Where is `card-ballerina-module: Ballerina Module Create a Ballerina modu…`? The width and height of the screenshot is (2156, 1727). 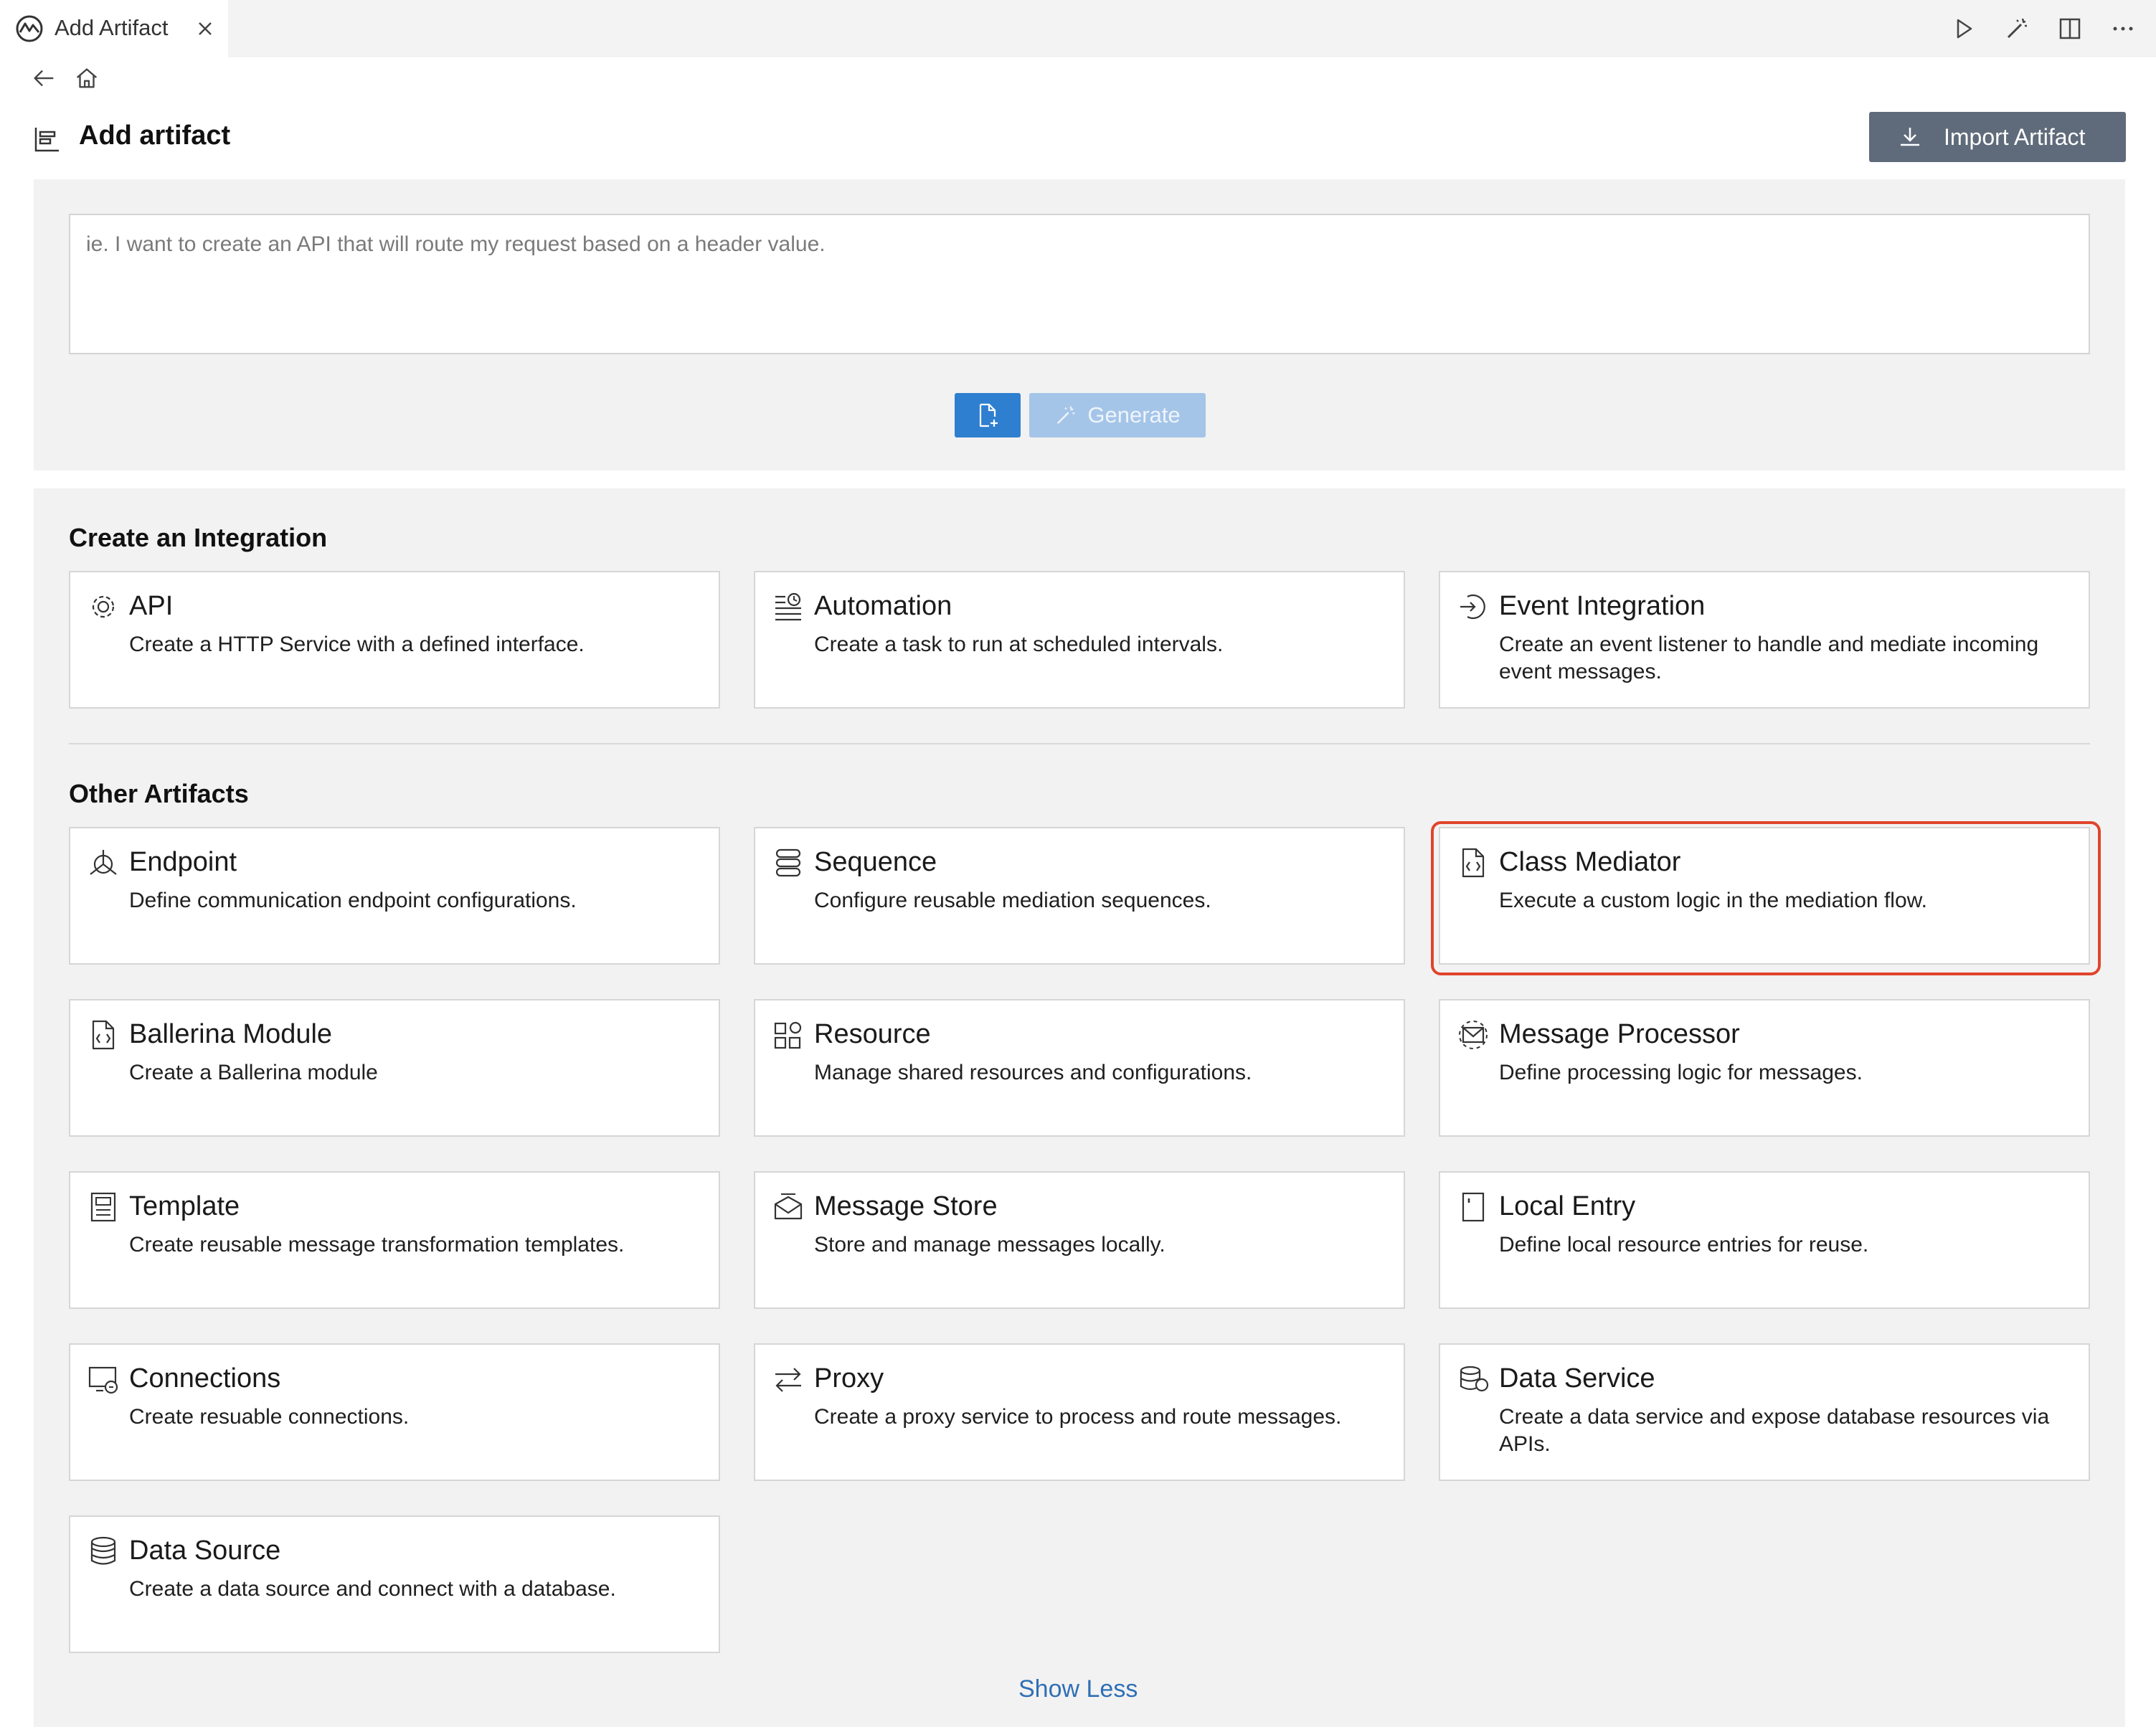
card-ballerina-module: Ballerina Module Create a Ballerina modu… is located at coordinates (394, 1068).